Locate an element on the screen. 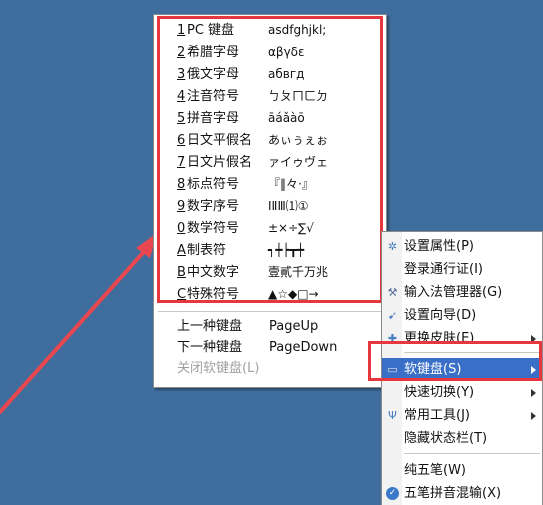  menu-item-pure-wubi: 纯五笔(W) is located at coordinates (462, 470).